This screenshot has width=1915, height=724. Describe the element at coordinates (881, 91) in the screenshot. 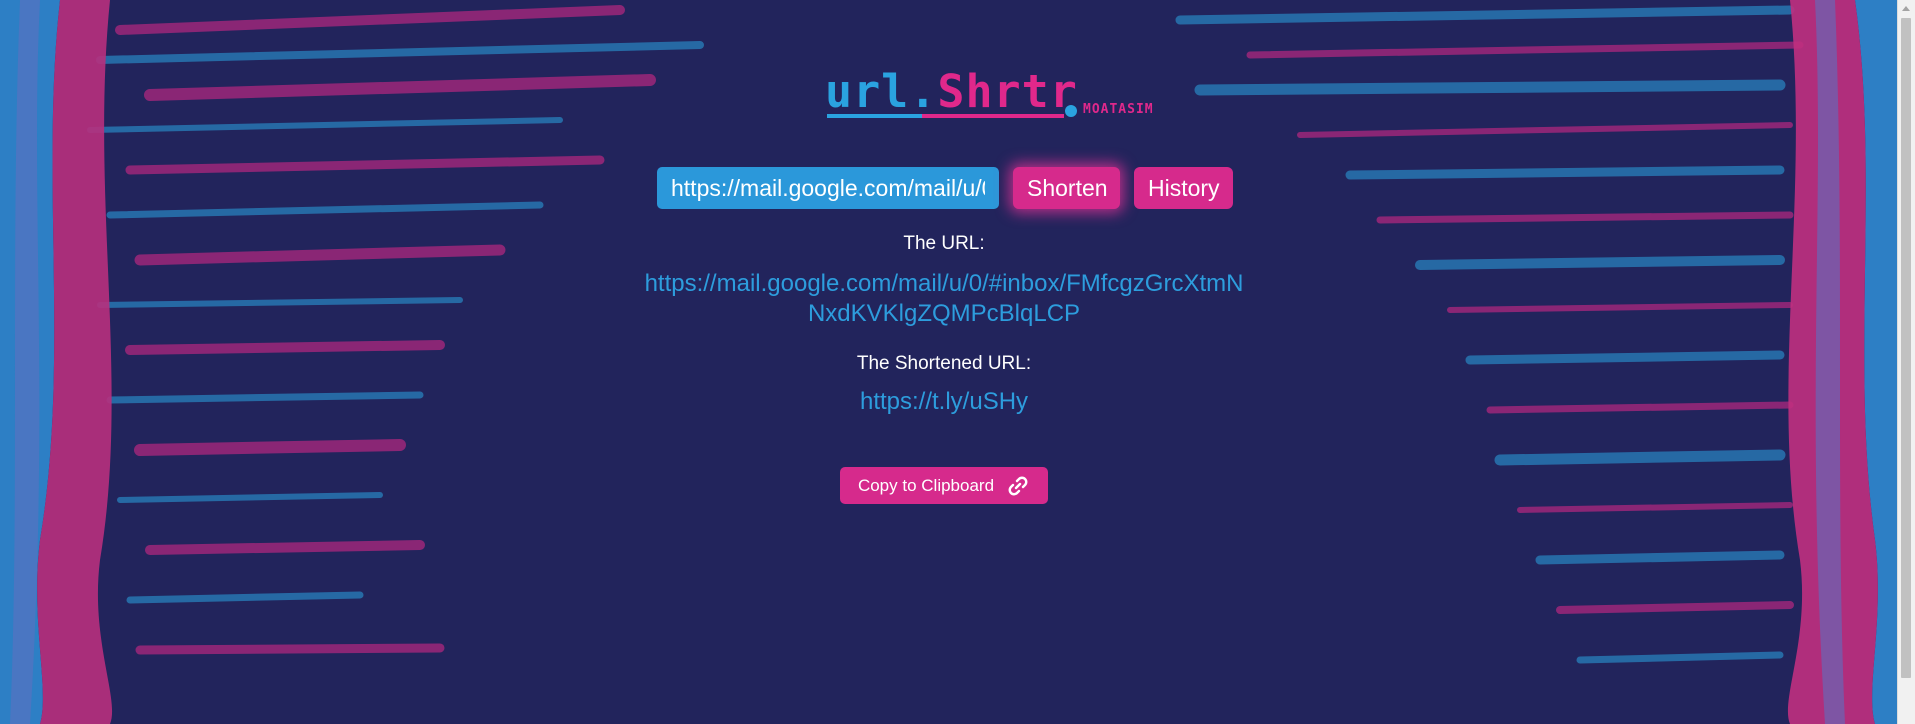

I see `logo-part-url: url.` at that location.